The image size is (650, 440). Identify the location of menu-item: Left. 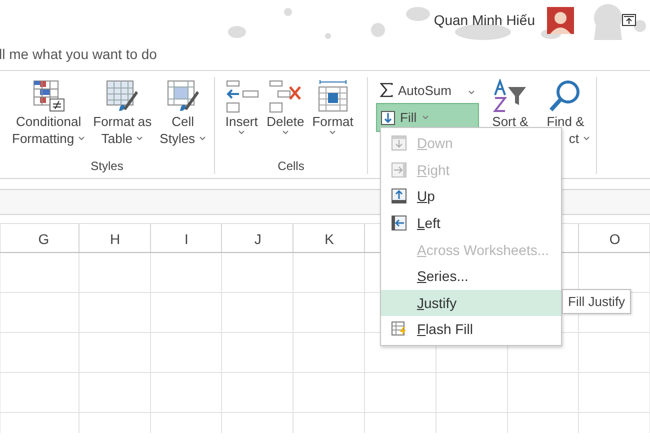
(471, 223).